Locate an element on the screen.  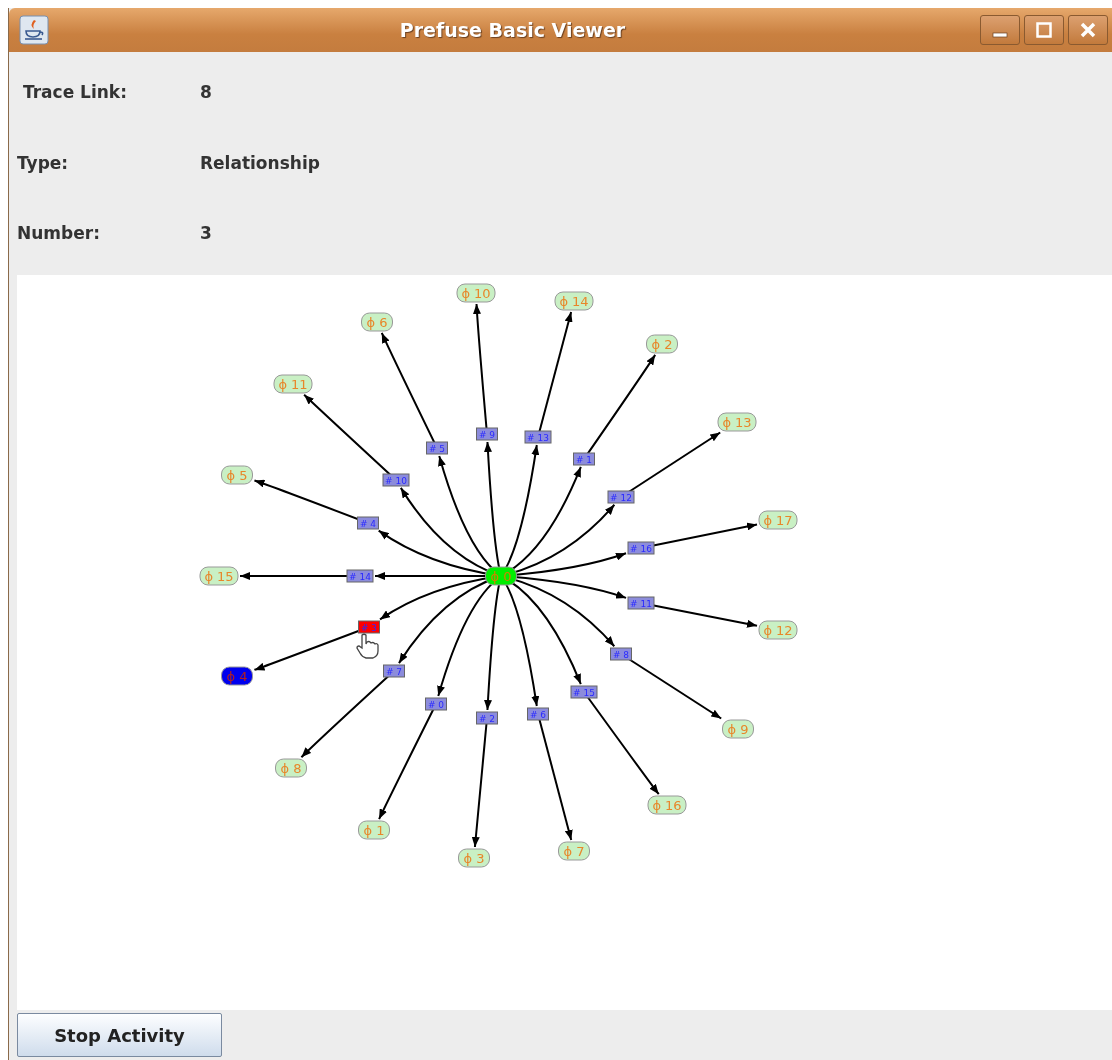
graph-node: ϕ 7 is located at coordinates (574, 851).